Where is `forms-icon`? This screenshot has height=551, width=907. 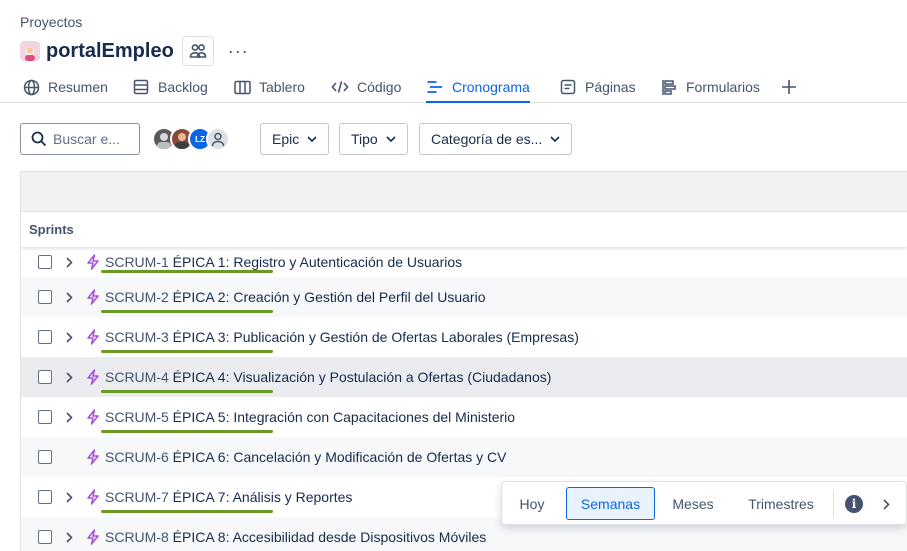
forms-icon is located at coordinates (669, 87).